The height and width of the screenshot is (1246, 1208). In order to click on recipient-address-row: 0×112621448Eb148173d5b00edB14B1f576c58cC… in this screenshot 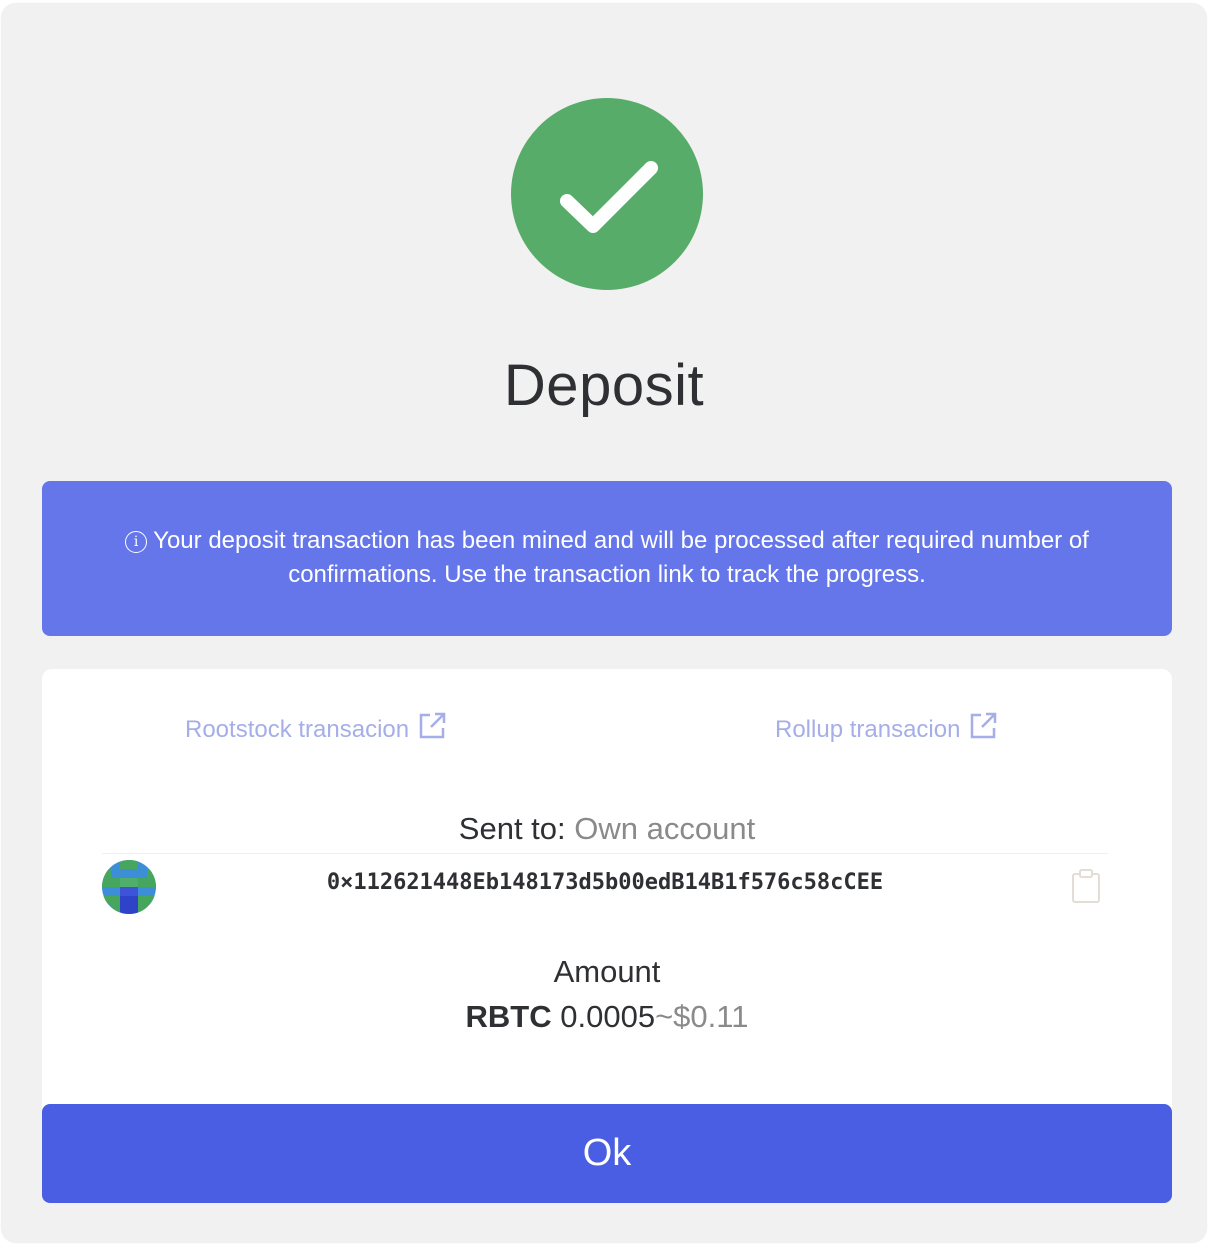, I will do `click(605, 885)`.